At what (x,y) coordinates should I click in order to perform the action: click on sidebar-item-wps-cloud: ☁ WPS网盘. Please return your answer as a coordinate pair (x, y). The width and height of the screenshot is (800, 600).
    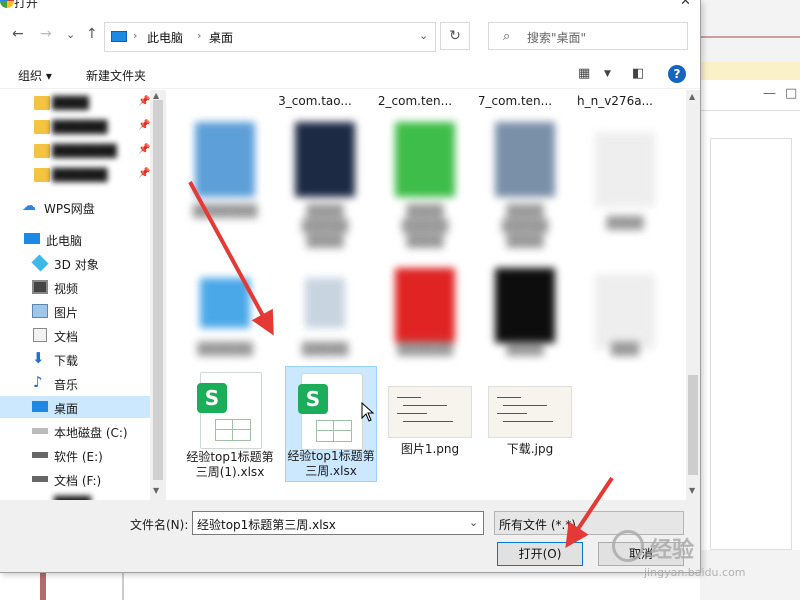
    Looking at the image, I should click on (75, 207).